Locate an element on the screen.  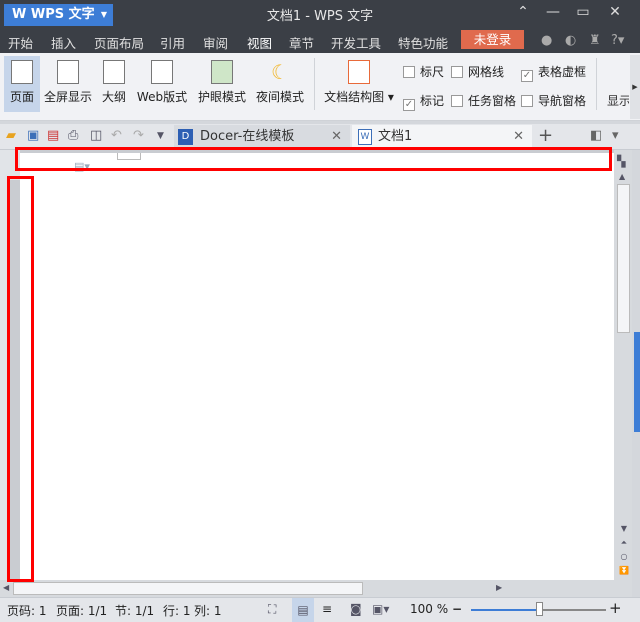
maximize-button: ▭ is located at coordinates (583, 12).